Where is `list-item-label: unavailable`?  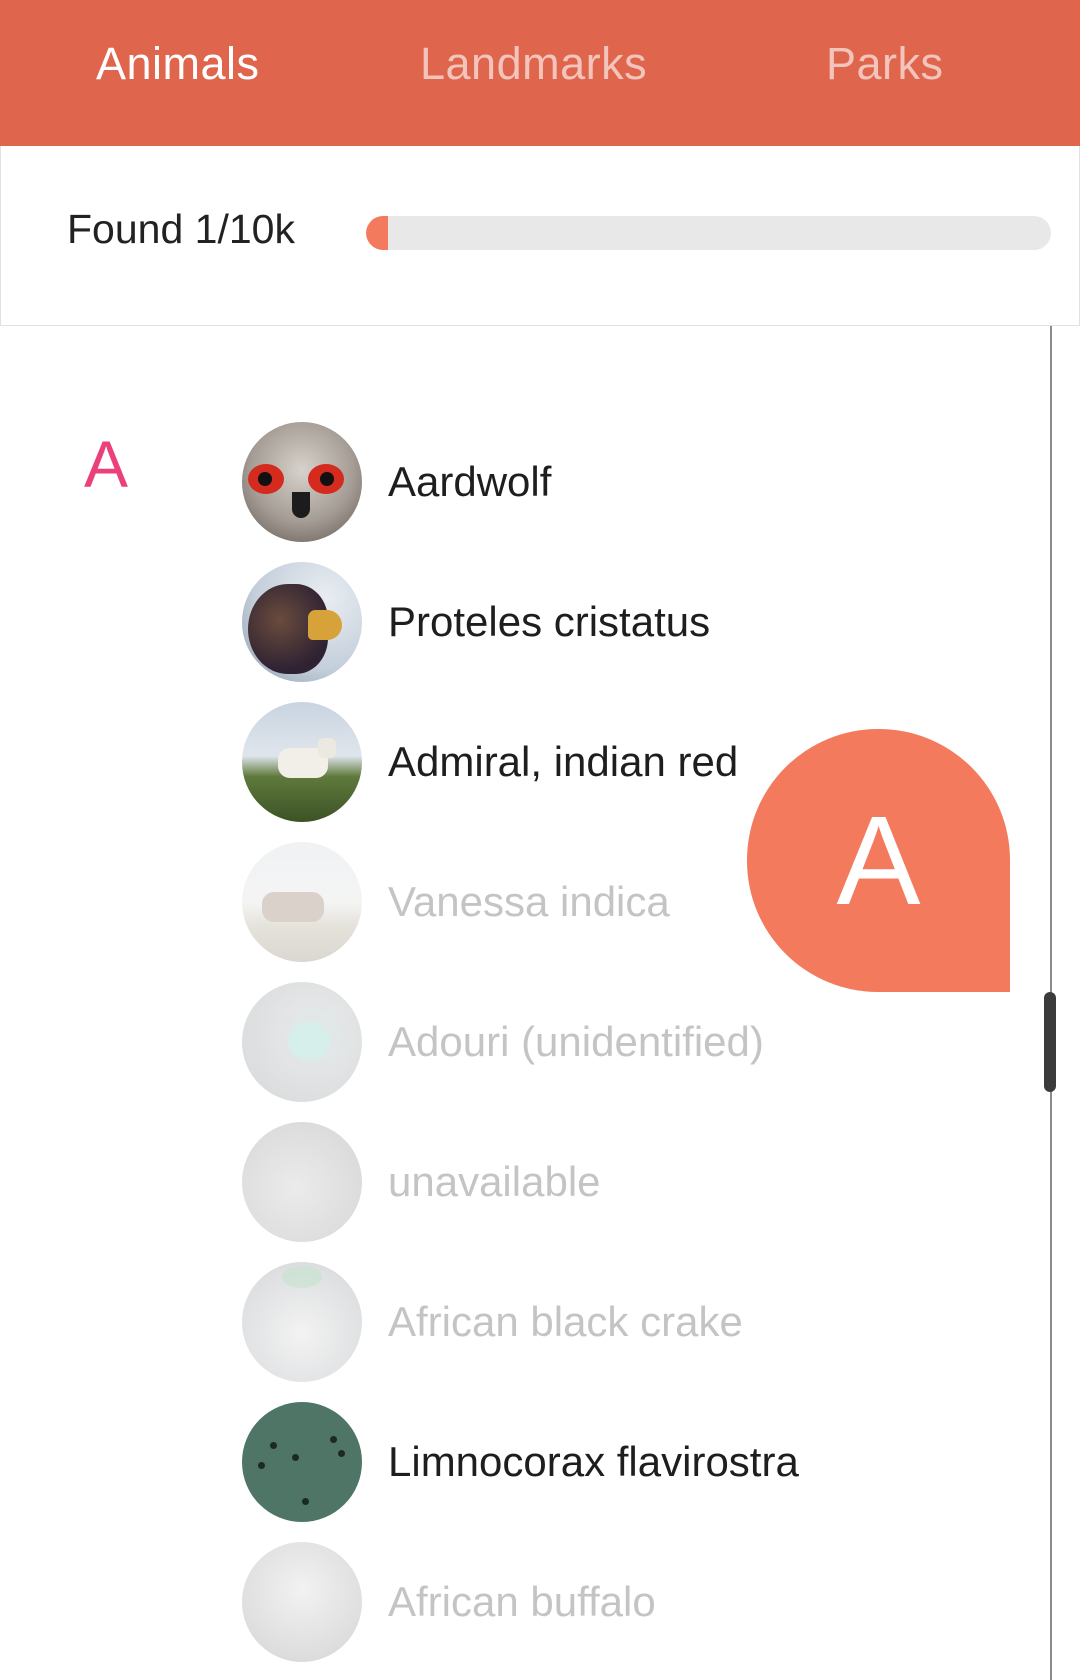
list-item-label: unavailable is located at coordinates (494, 1181).